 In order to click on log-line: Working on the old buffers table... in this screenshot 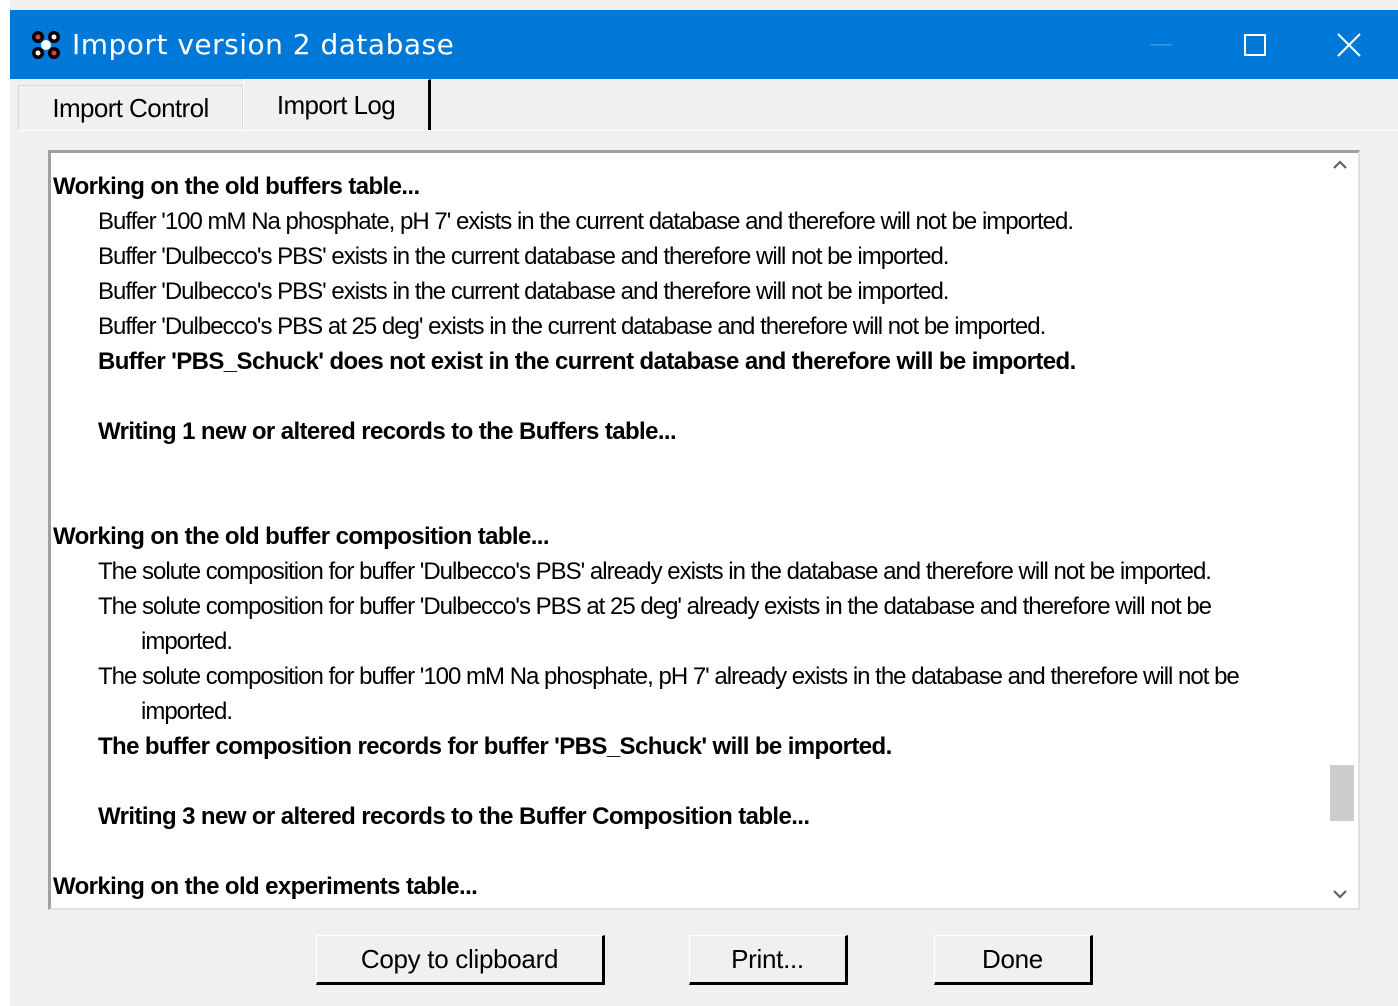, I will do `click(236, 186)`.